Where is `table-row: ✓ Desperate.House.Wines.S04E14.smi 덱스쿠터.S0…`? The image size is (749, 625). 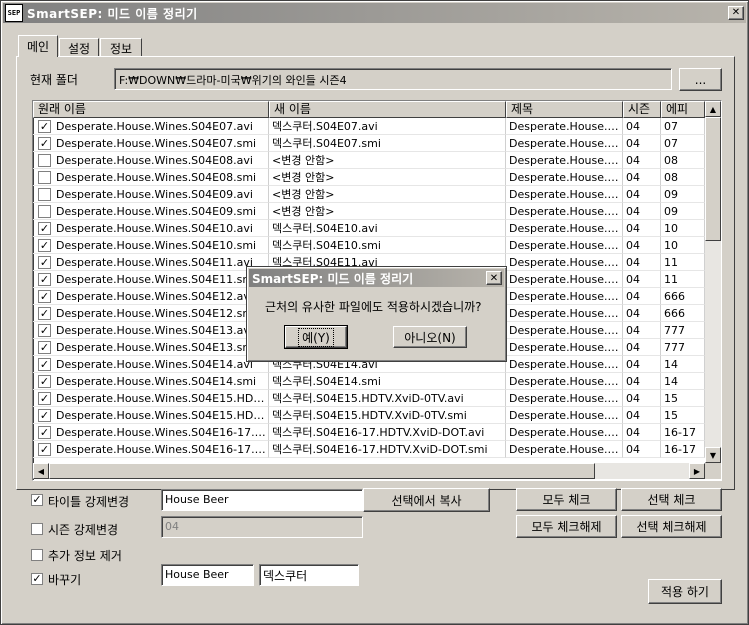
table-row: ✓ Desperate.House.Wines.S04E14.smi 덱스쿠터.S0… is located at coordinates (373, 381).